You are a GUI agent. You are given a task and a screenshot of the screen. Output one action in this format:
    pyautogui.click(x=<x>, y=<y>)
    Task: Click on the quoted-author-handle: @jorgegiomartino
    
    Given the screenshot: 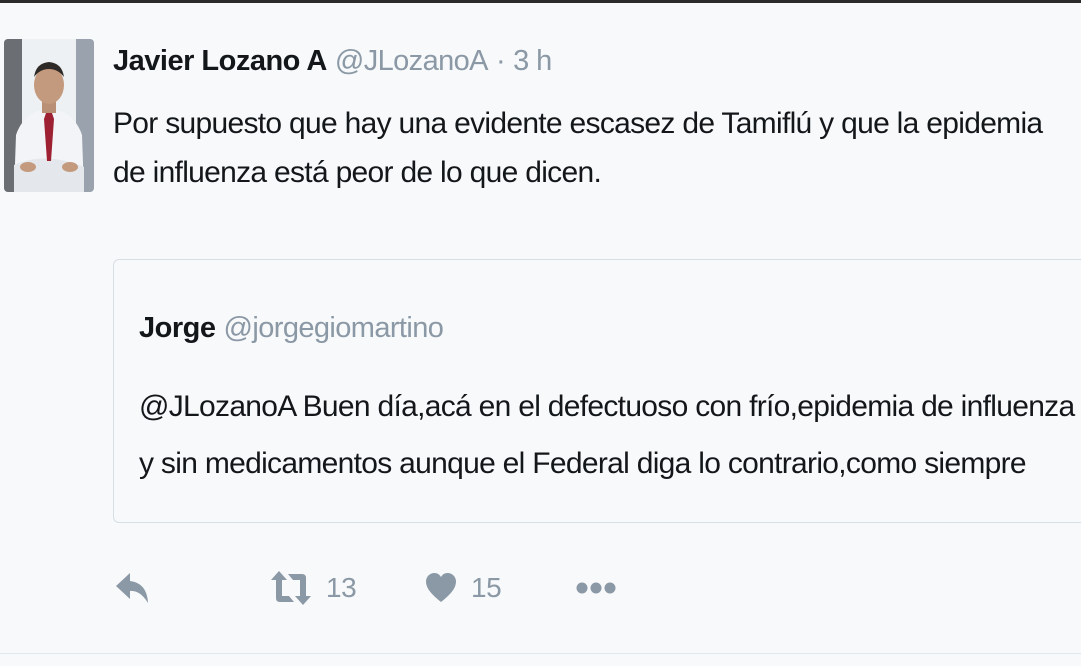 What is the action you would take?
    pyautogui.click(x=333, y=328)
    